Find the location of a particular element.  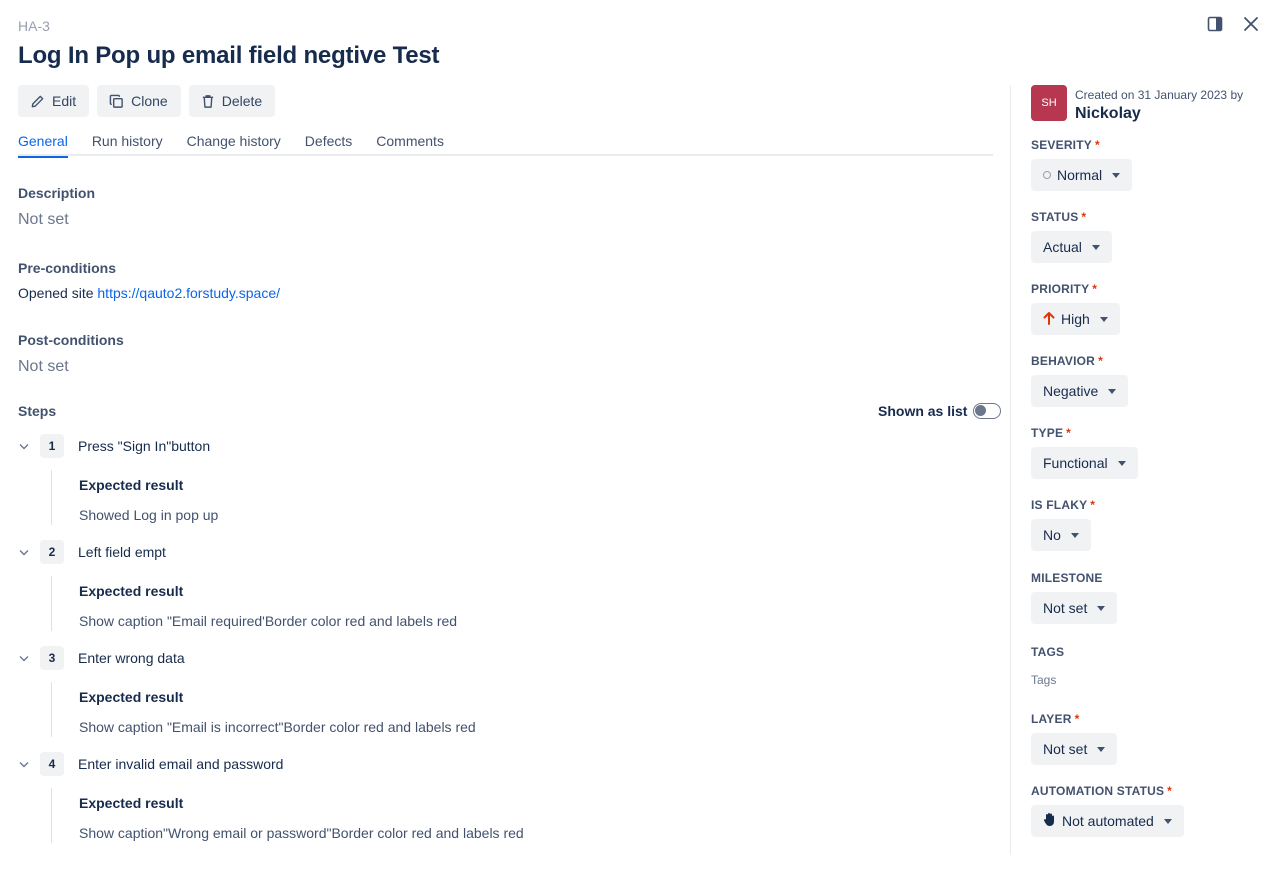

tags-input: Tags is located at coordinates (1047, 680).